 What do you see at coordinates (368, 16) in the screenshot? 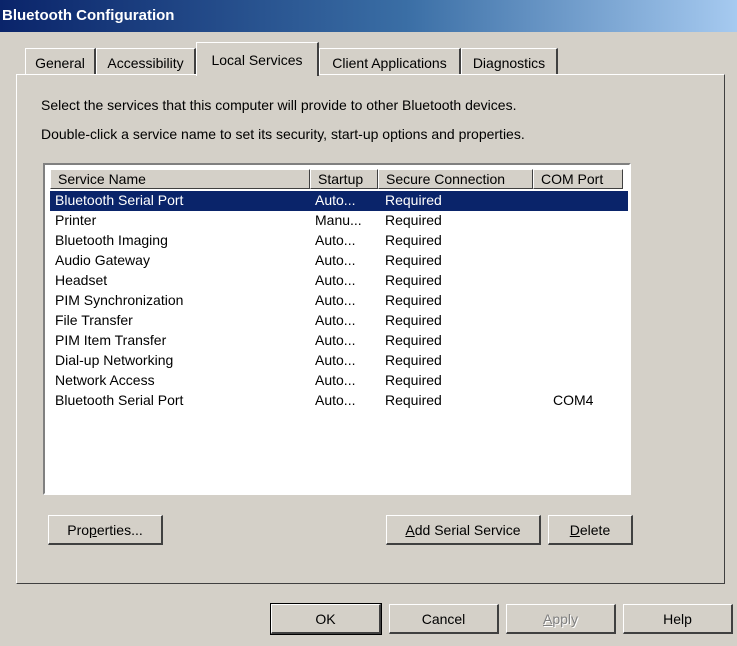
I see `title-bar: Bluetooth Configuration` at bounding box center [368, 16].